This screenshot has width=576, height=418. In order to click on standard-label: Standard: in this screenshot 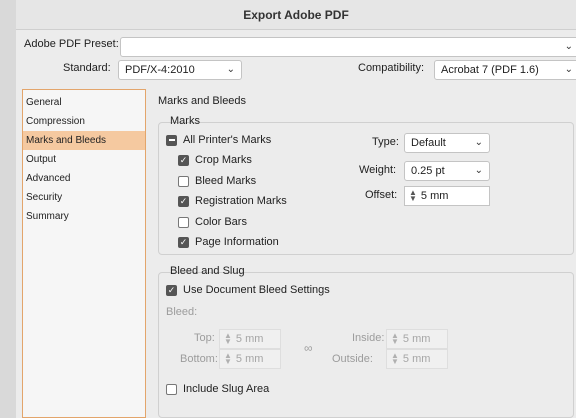, I will do `click(87, 68)`.